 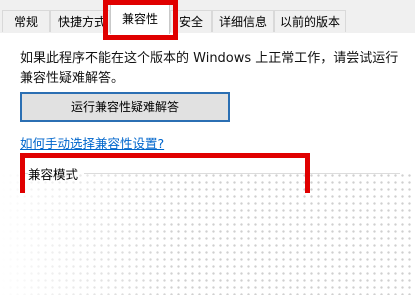 I want to click on tab-details-label: 详细信息, so click(x=242, y=22).